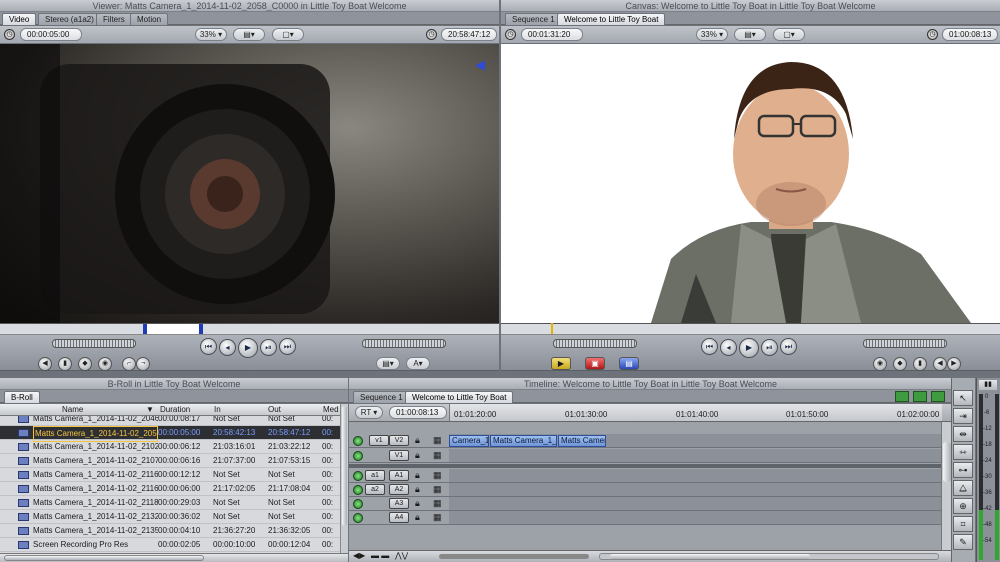 This screenshot has width=1000, height=562. Describe the element at coordinates (375, 475) in the screenshot. I see `source-patch-a1: a1` at that location.